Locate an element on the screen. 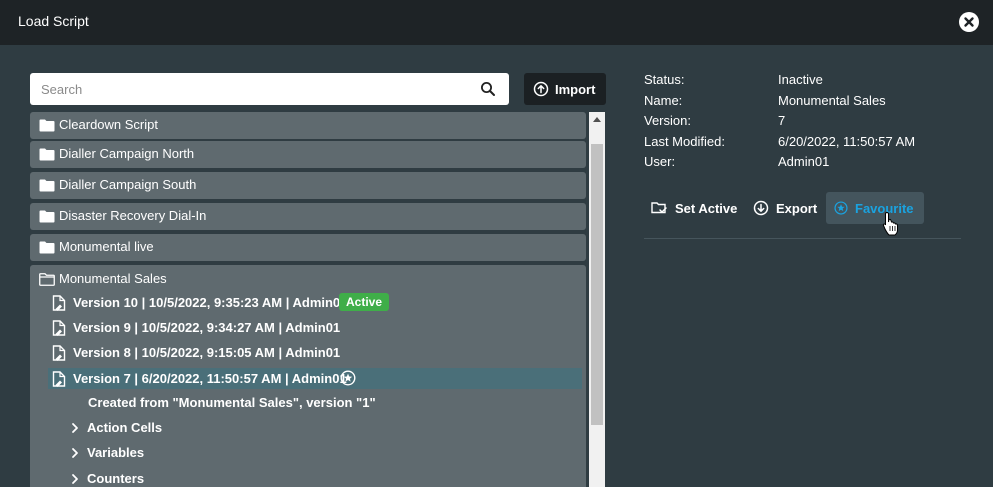  upload-icon is located at coordinates (541, 89).